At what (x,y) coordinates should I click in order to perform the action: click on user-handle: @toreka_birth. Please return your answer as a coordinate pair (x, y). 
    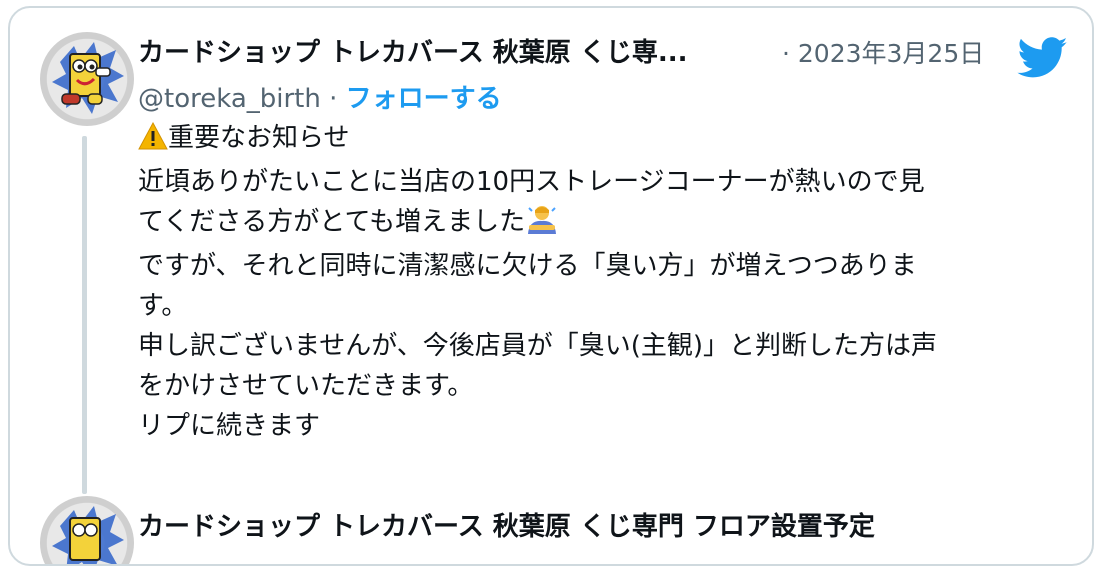
    Looking at the image, I should click on (229, 99).